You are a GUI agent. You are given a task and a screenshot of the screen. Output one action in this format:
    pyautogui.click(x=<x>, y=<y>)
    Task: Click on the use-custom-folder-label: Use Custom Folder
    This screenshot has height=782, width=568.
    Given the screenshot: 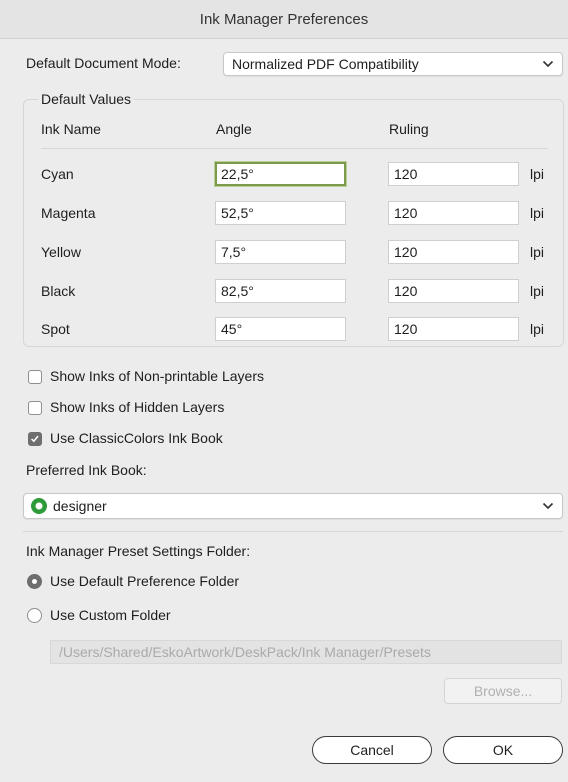 What is the action you would take?
    pyautogui.click(x=110, y=615)
    